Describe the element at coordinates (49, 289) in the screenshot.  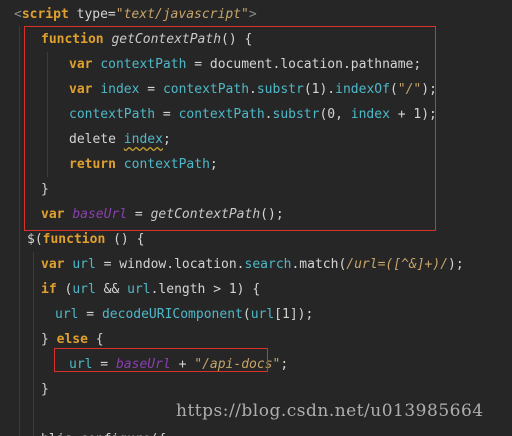
I see `code-token: if` at that location.